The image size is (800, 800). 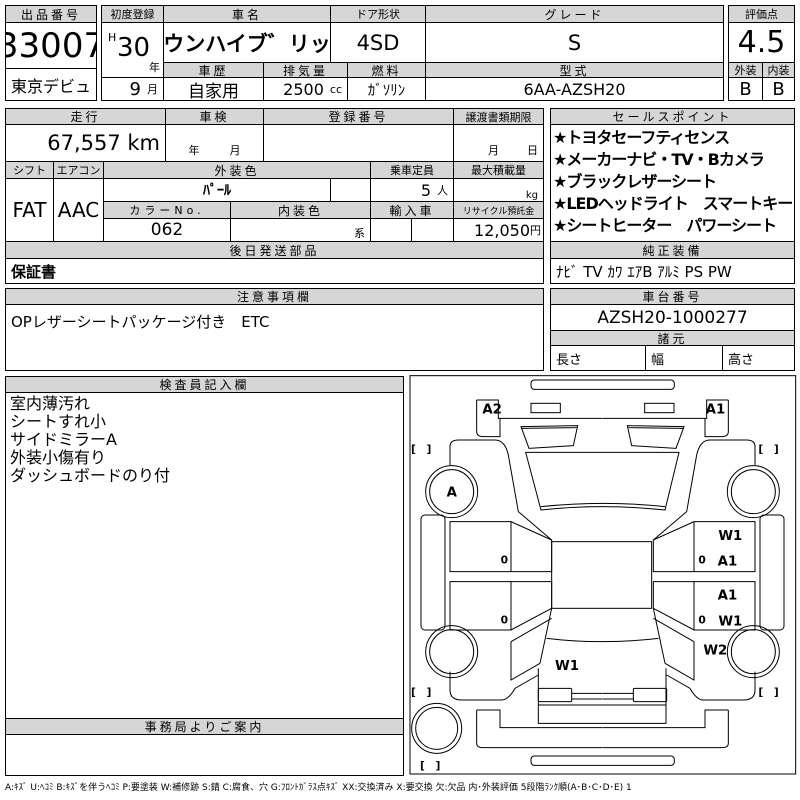 I want to click on capacity-value: 5, so click(x=425, y=190).